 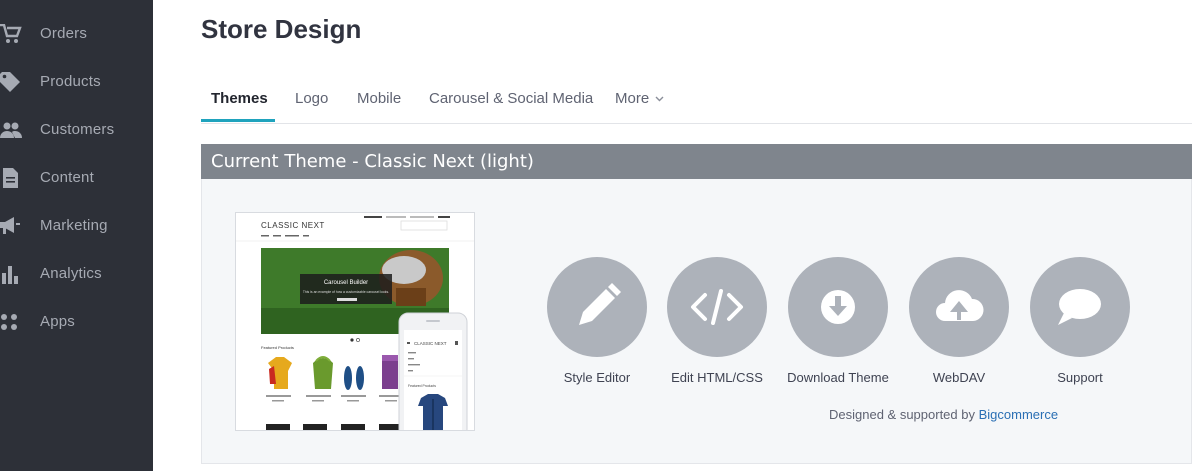 I want to click on chevron-down-icon, so click(x=659, y=99).